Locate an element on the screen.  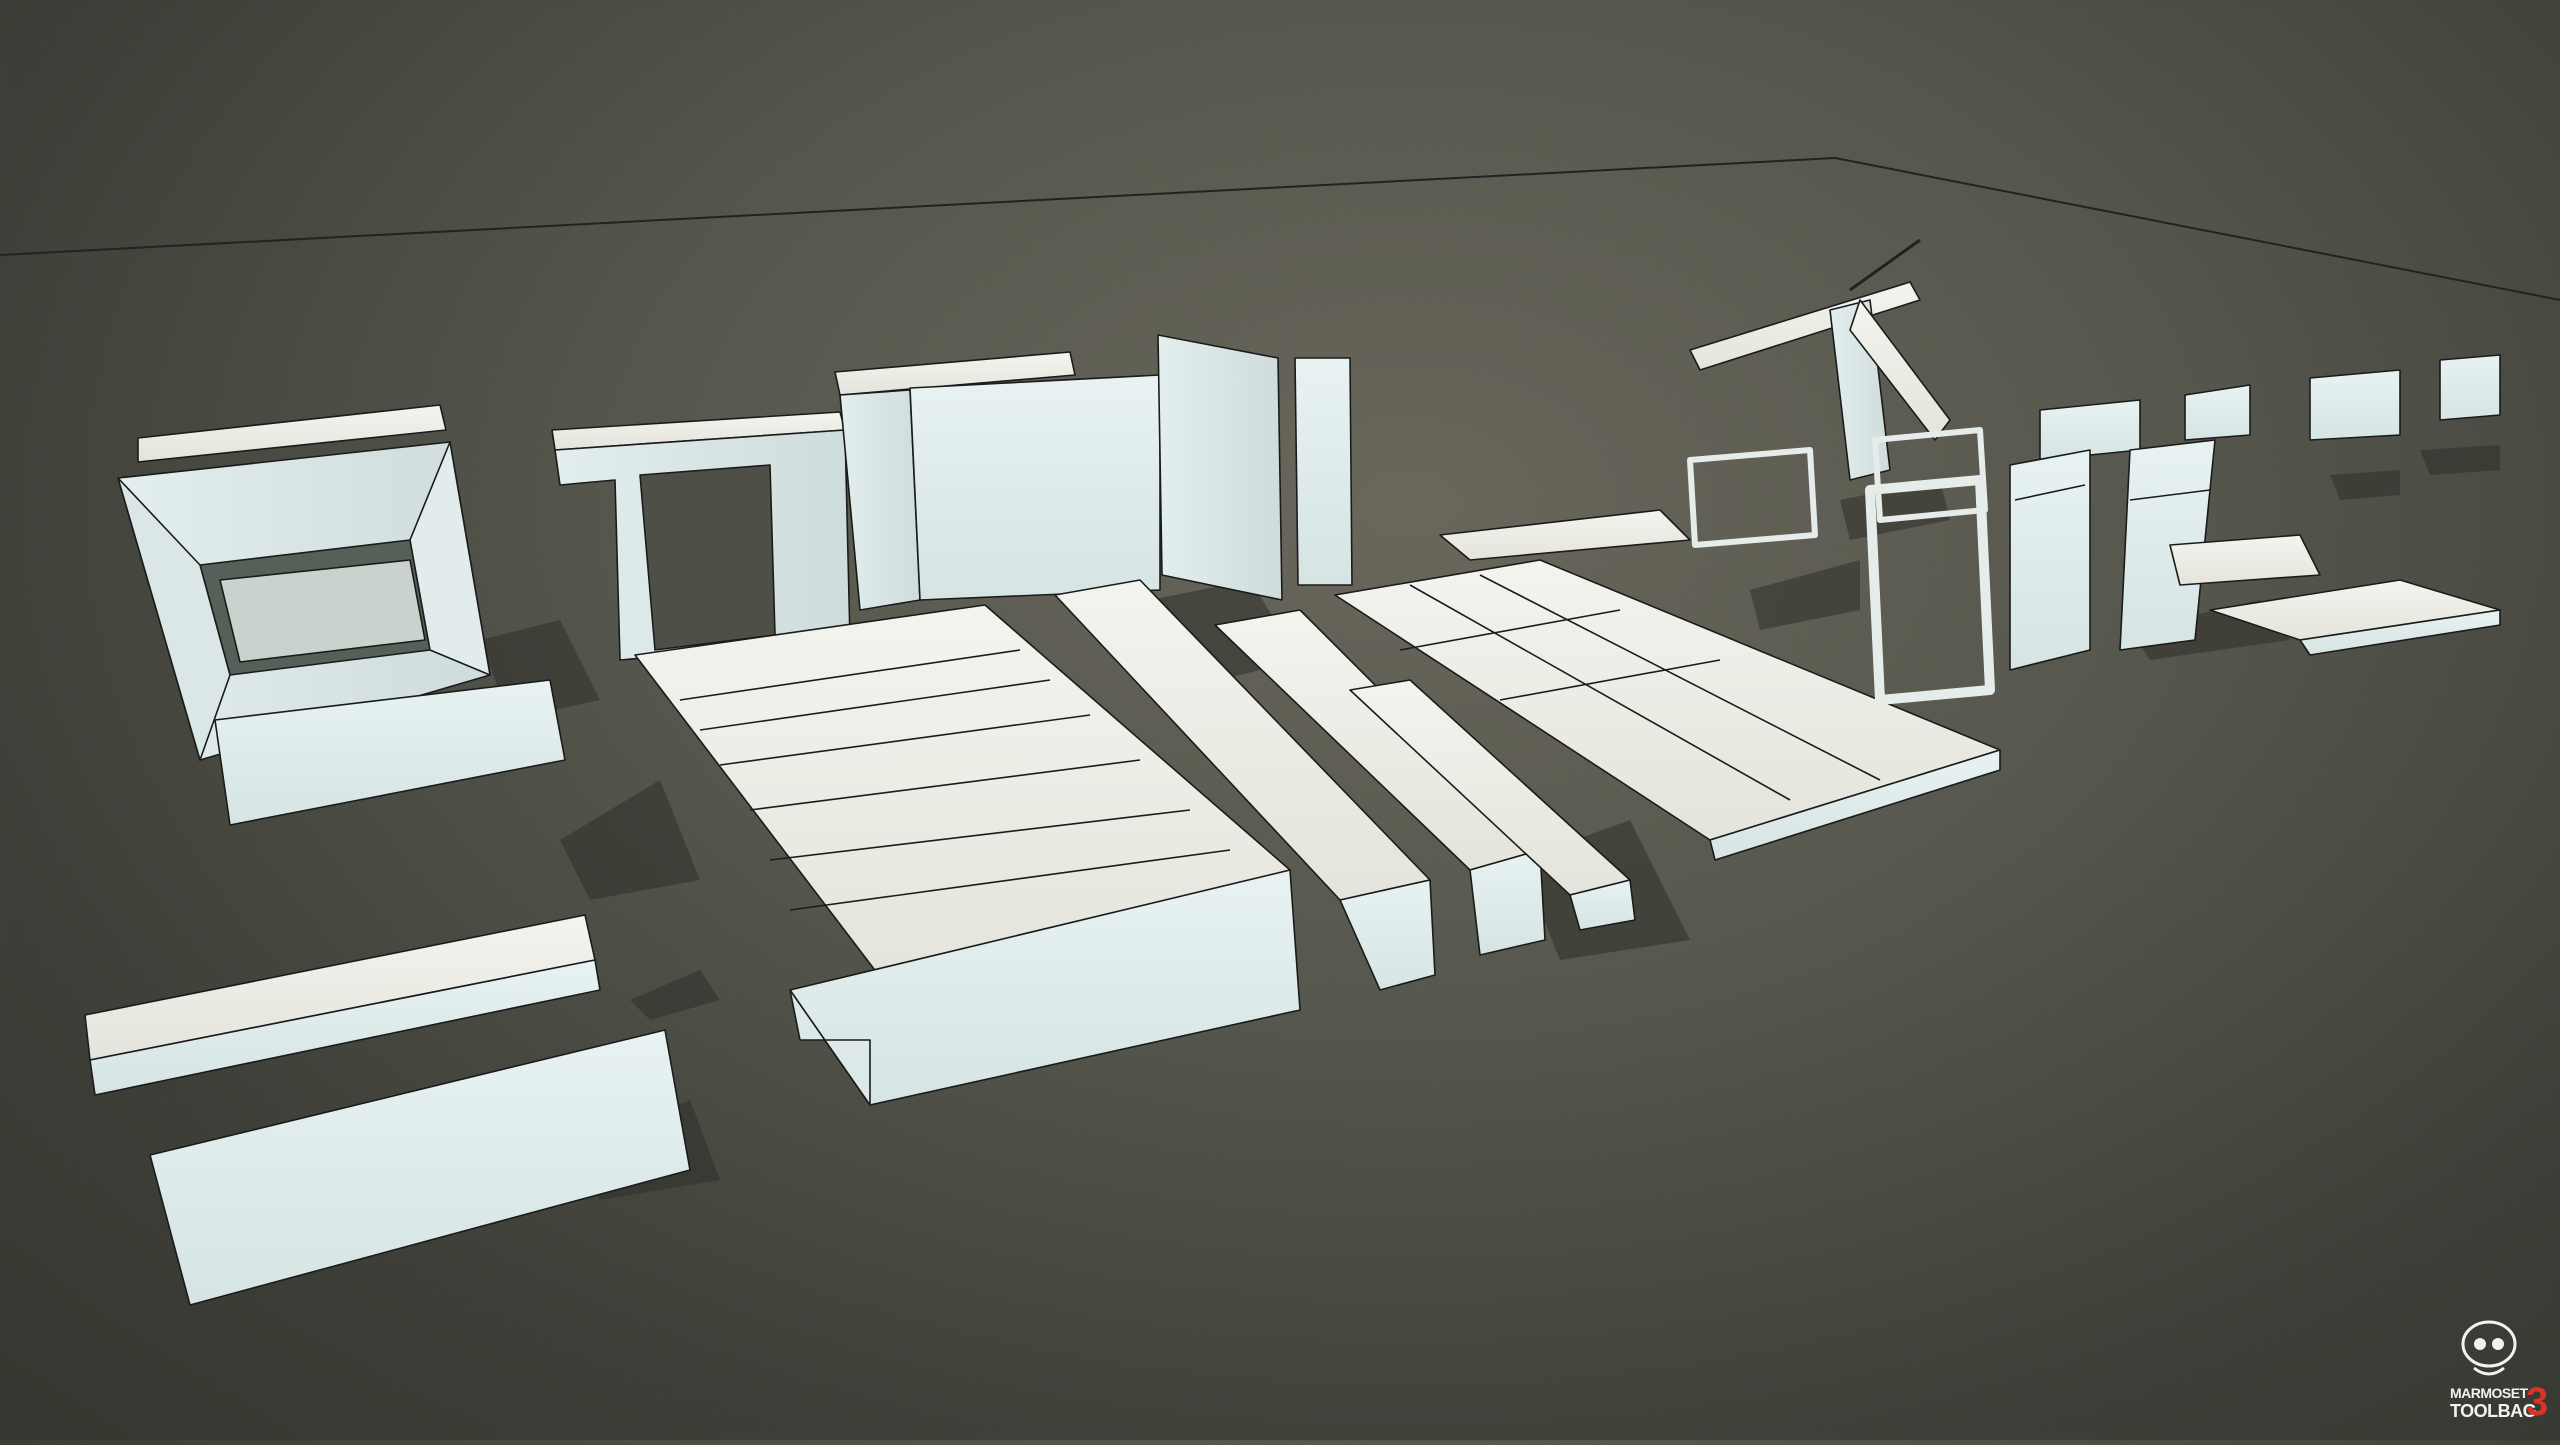
marmoset-watermark: MARMOSET TOOLBAG 3 is located at coordinates (2499, 1371).